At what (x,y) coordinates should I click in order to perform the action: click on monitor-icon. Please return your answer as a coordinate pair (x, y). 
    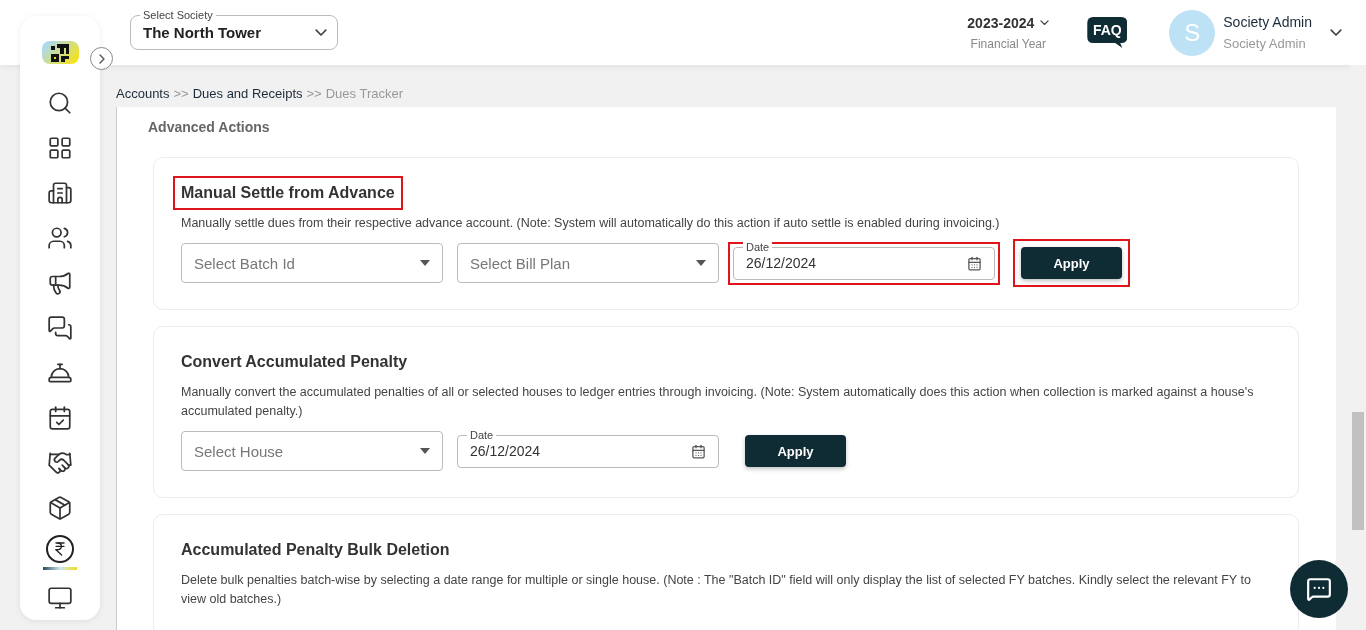
    Looking at the image, I should click on (60, 597).